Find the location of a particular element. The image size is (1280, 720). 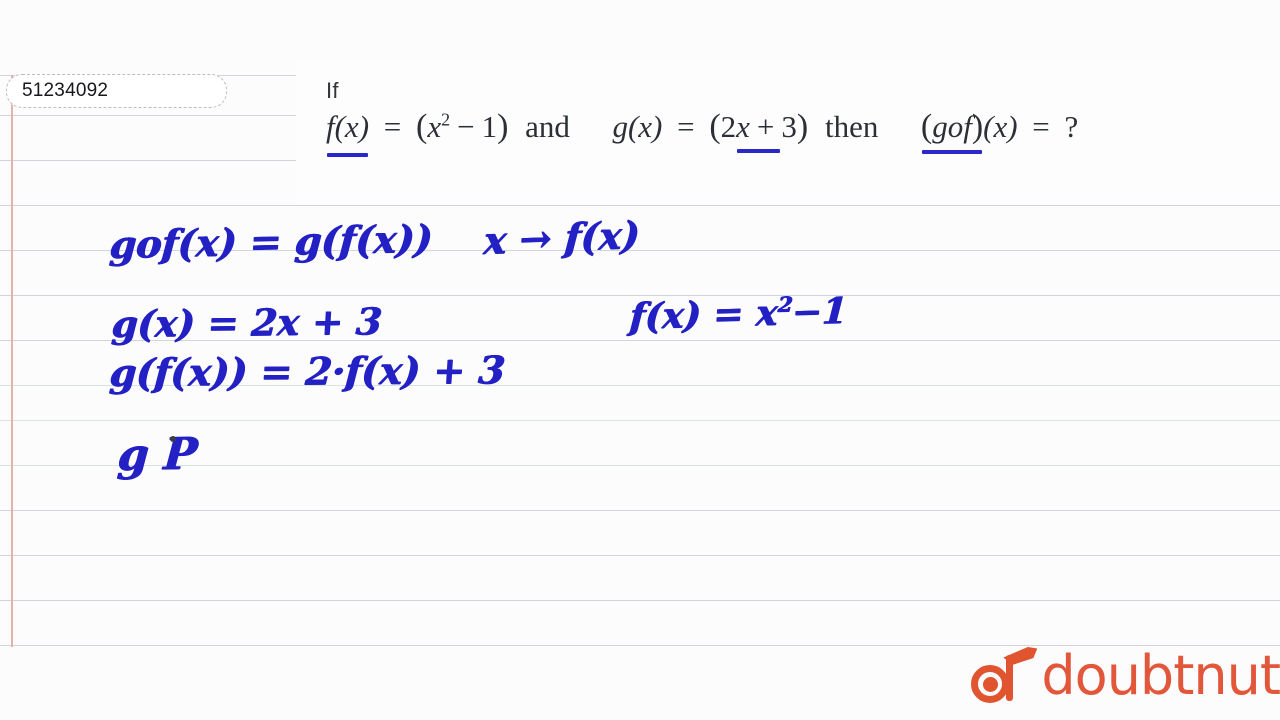

function-f-label: f(x) is located at coordinates (348, 126).